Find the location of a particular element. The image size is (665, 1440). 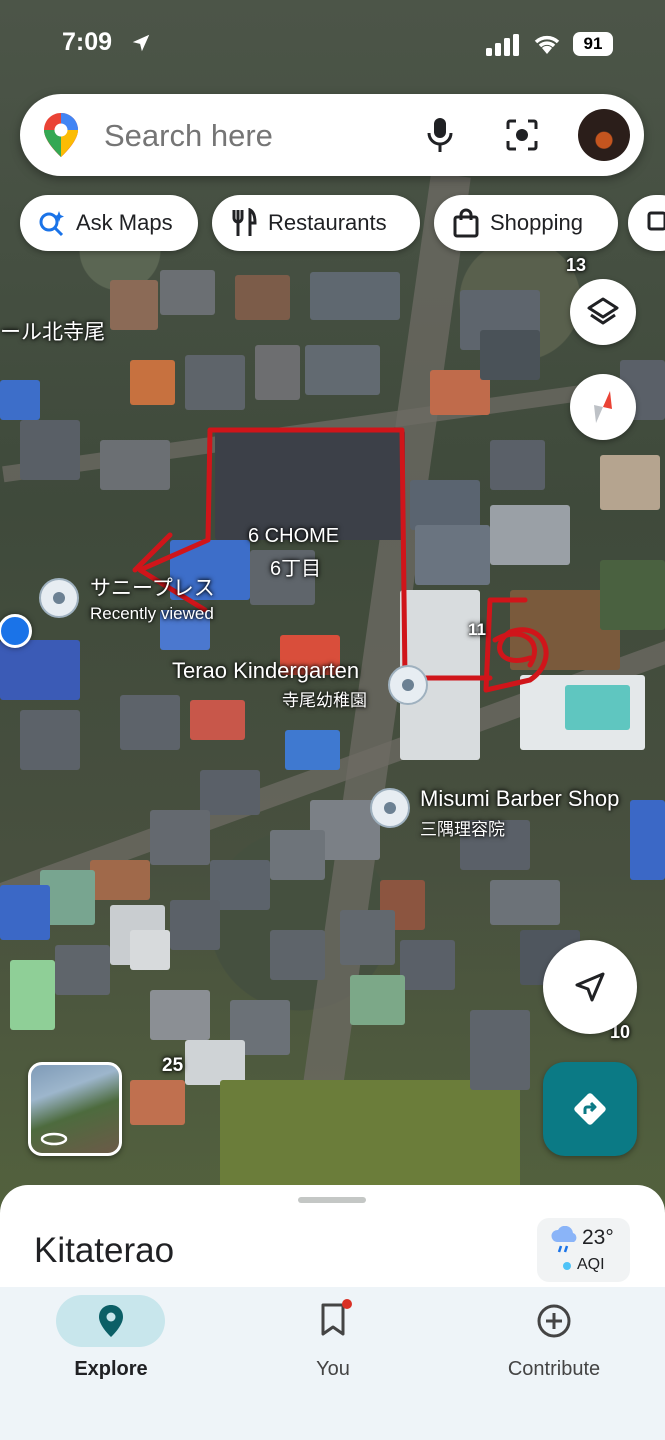

place-subtitle: 寺尾幼稚園 is located at coordinates (324, 700).